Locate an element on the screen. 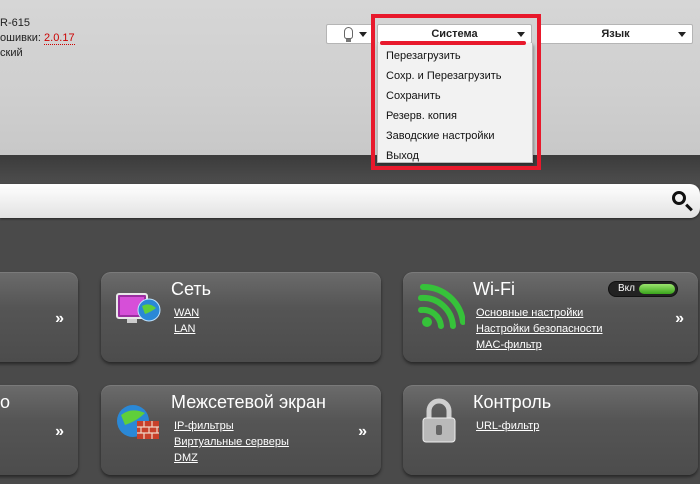  network-monitor-icon is located at coordinates (138, 308).